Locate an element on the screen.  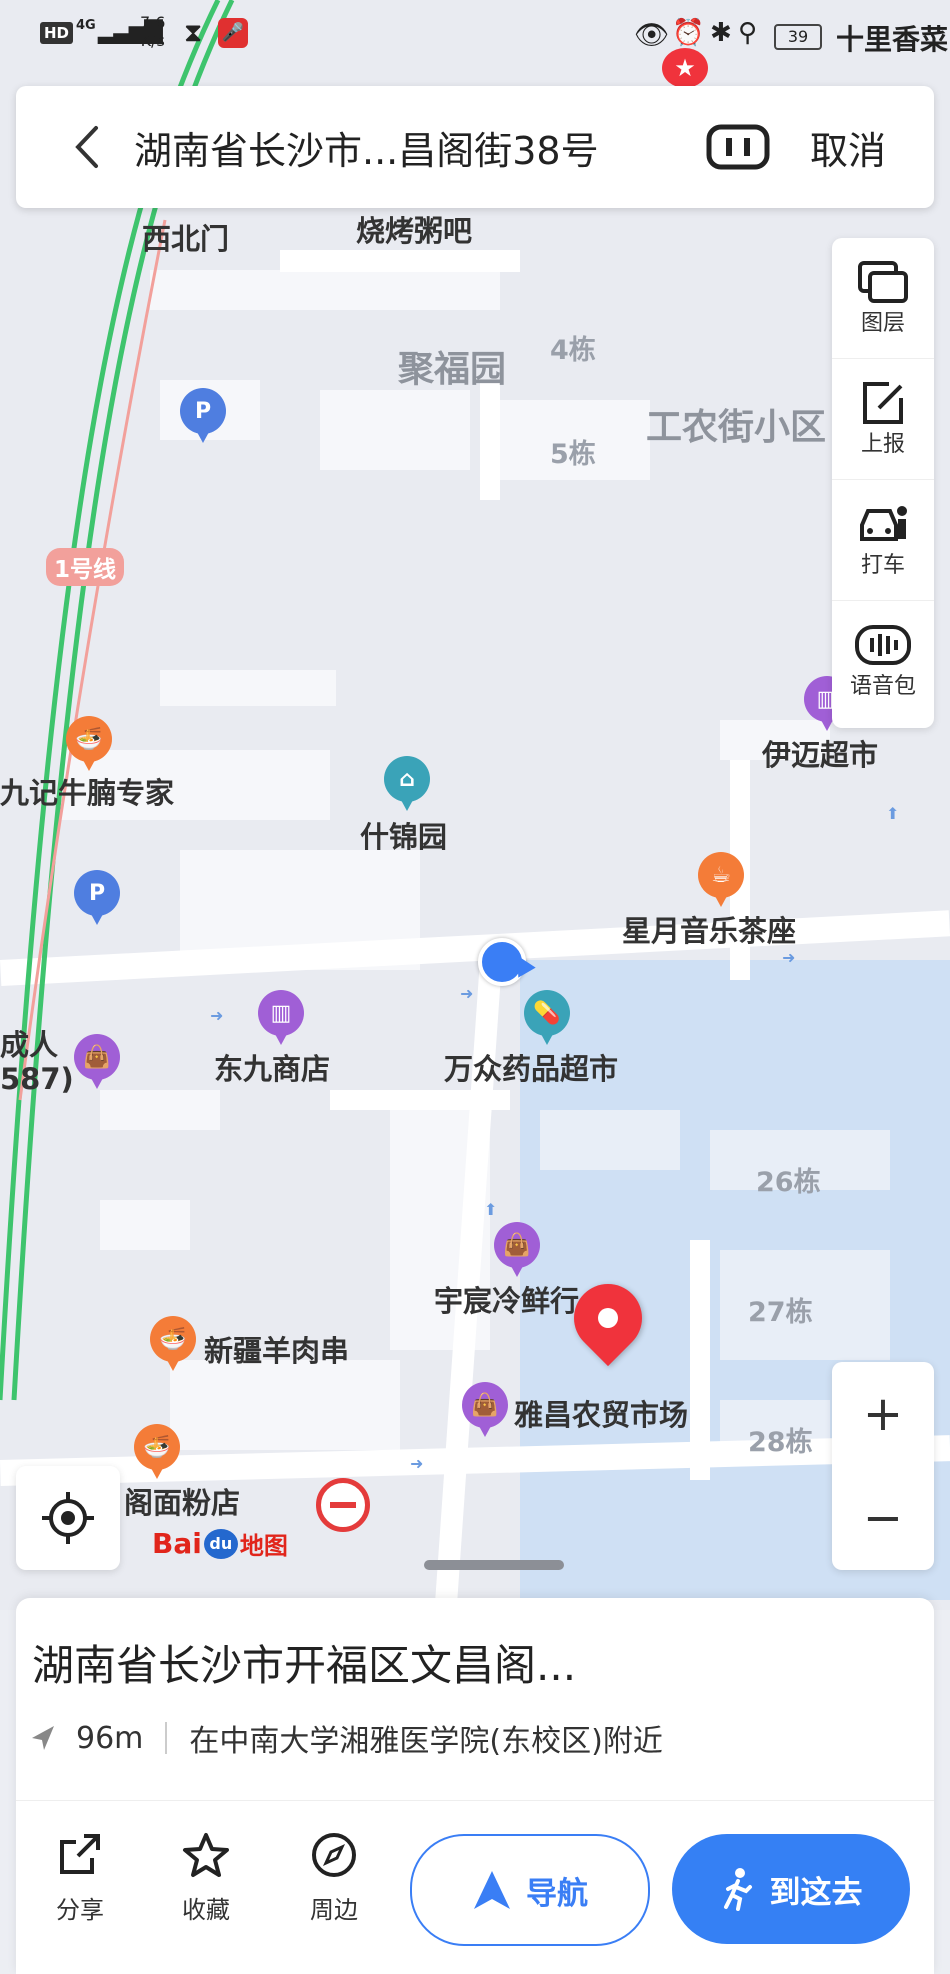
alarm-icon: ⏰ is located at coordinates (688, 33).